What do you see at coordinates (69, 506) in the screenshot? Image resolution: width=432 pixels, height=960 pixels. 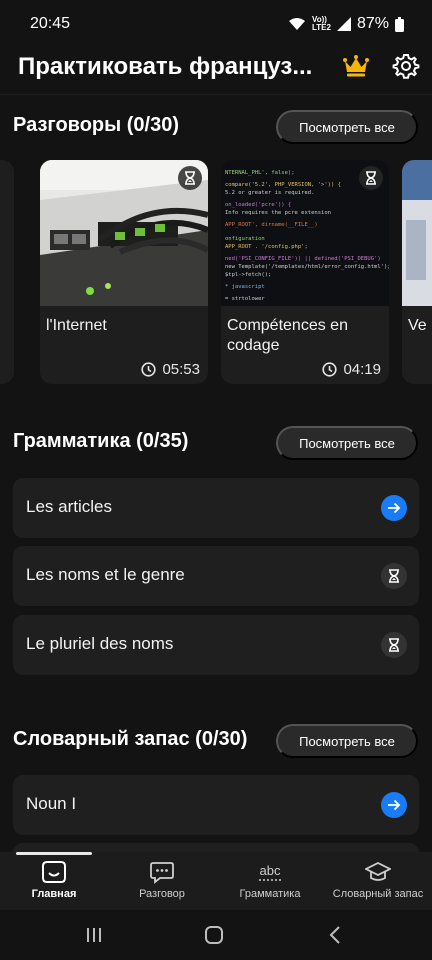 I see `list-item-label: Les articles` at bounding box center [69, 506].